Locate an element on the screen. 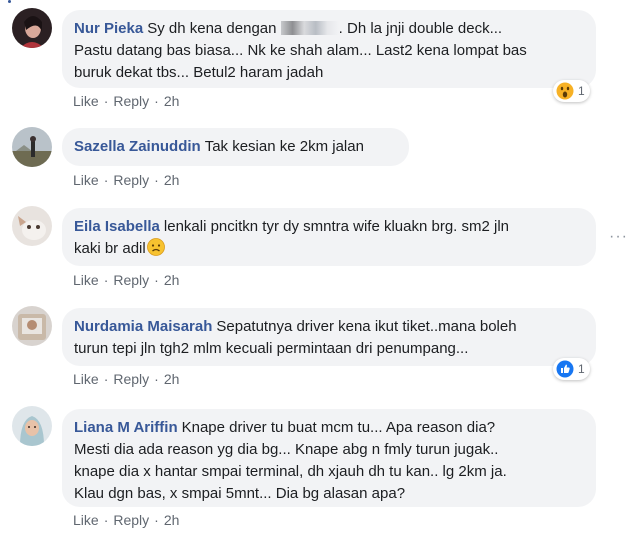  comment-bubble: Sazella Zainuddin Tak kesian ke 2km jalan is located at coordinates (235, 147).